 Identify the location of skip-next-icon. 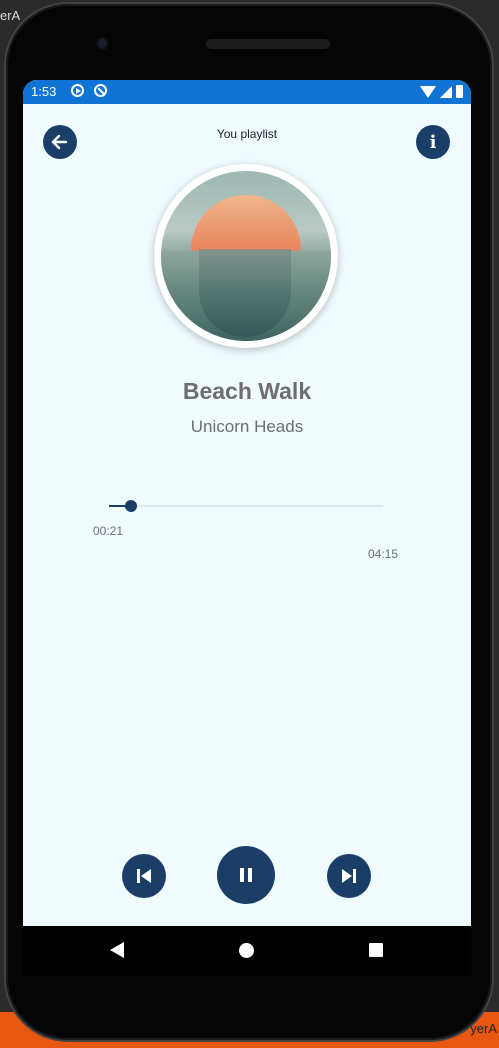
(349, 876).